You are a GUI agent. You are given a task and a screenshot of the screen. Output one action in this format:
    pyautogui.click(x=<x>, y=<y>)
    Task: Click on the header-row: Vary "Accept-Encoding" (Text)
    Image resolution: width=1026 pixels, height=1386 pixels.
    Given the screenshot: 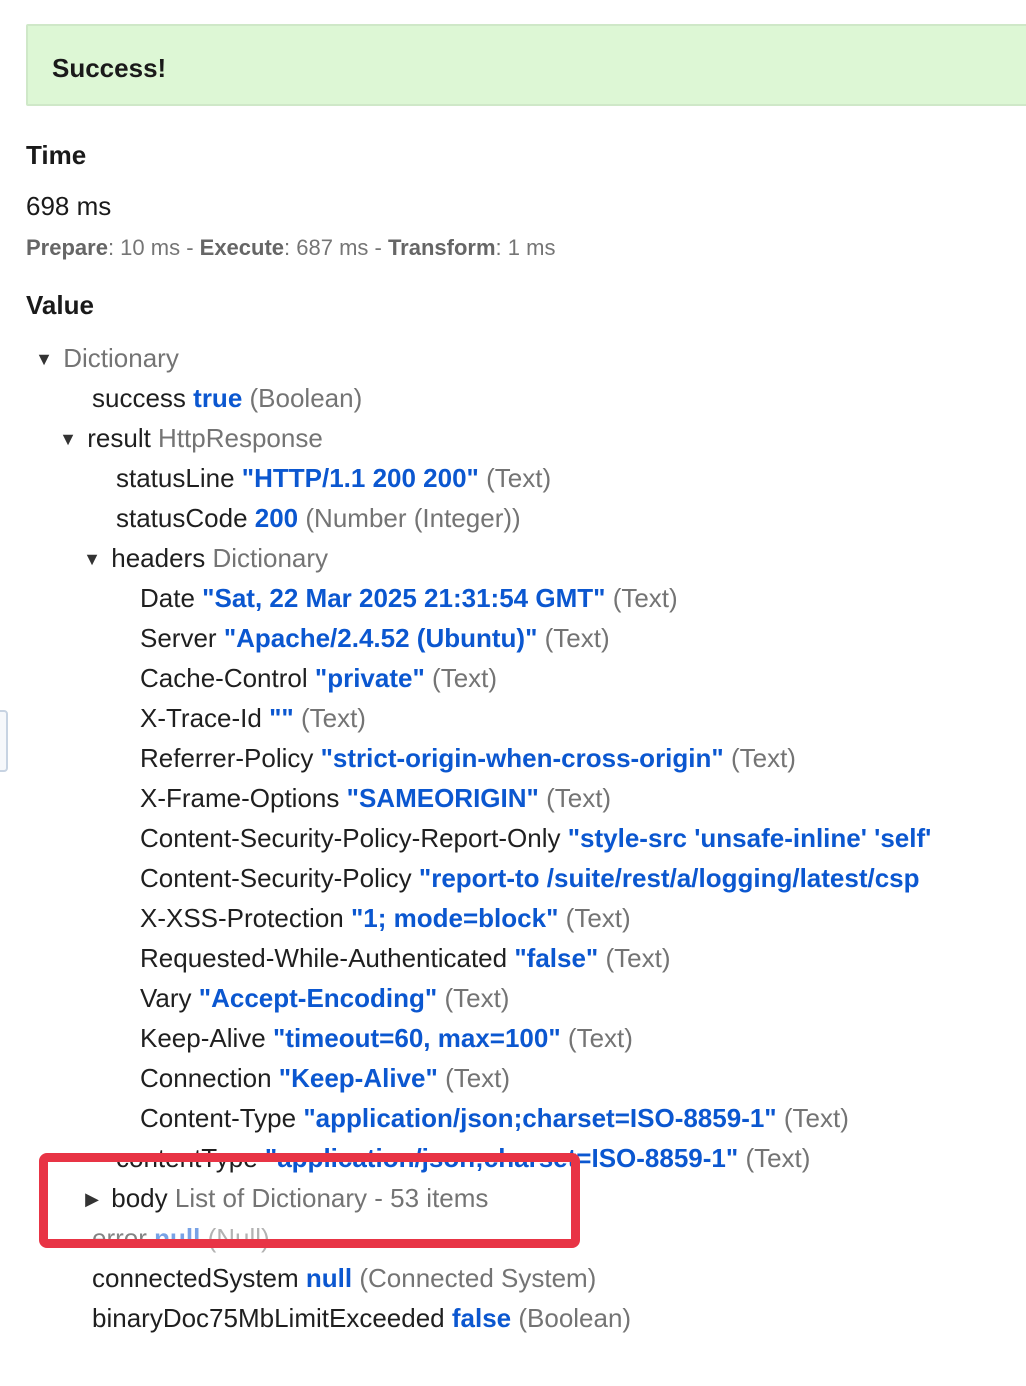 What is the action you would take?
    pyautogui.click(x=324, y=998)
    